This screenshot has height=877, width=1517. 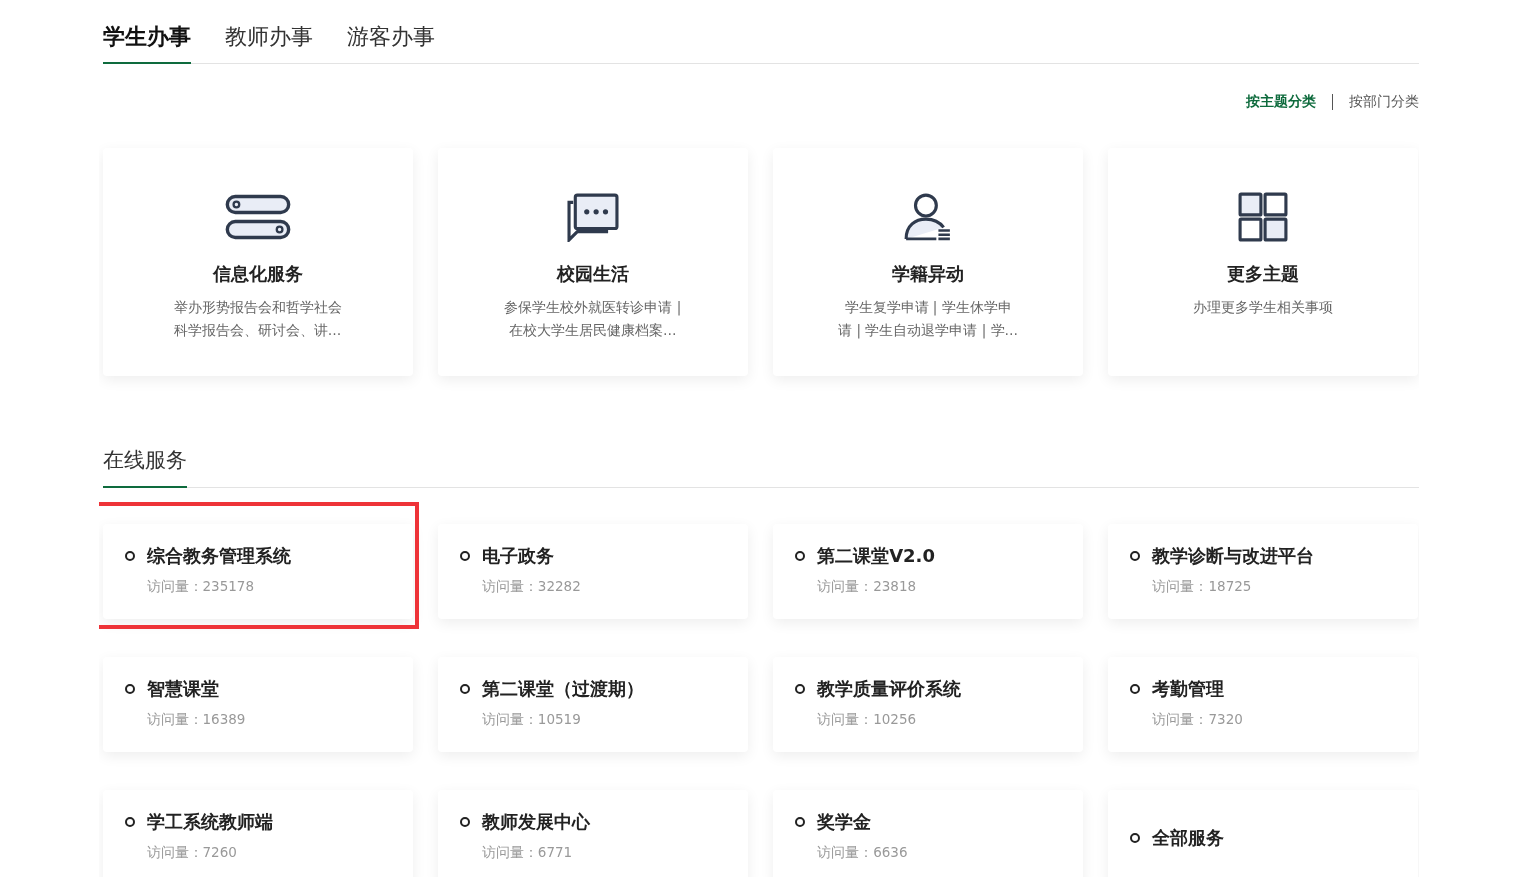 I want to click on sort-option-link: 按部门分类, so click(x=1383, y=102).